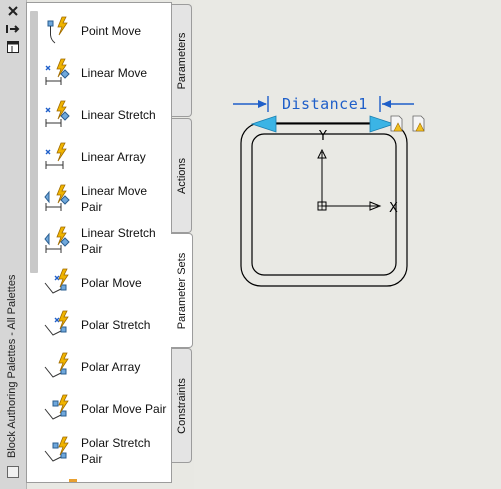 The height and width of the screenshot is (489, 501). I want to click on distance-parameter-label: Distance1, so click(325, 104).